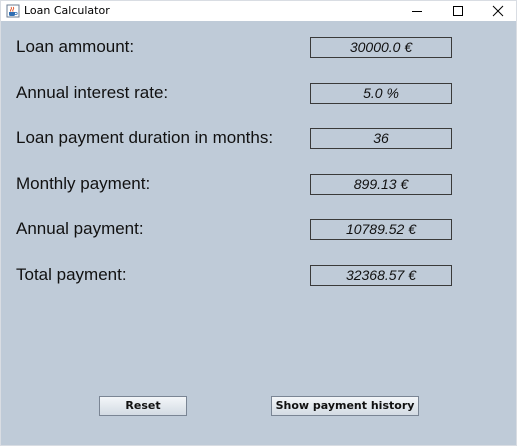 This screenshot has height=446, width=517. I want to click on annual-payment-label: Annual payment:, so click(80, 228).